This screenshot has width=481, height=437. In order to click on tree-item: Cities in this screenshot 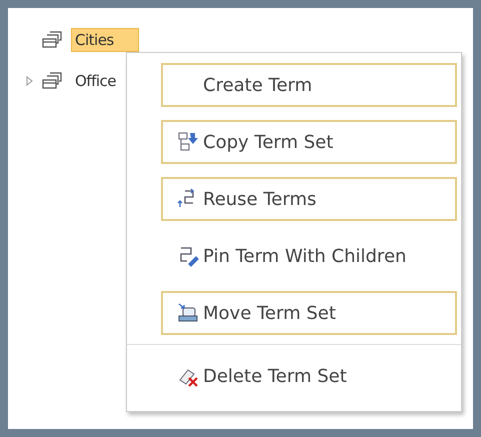, I will do `click(105, 40)`.